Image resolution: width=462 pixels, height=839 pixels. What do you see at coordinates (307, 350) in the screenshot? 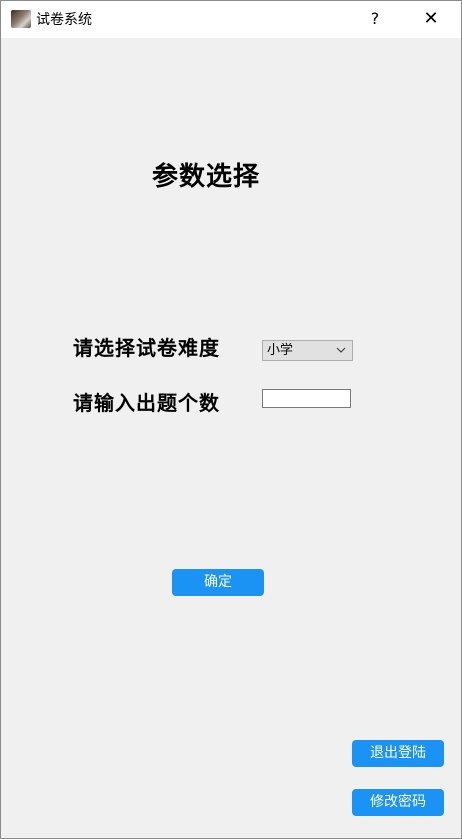
I see `difficulty-select: 小学` at bounding box center [307, 350].